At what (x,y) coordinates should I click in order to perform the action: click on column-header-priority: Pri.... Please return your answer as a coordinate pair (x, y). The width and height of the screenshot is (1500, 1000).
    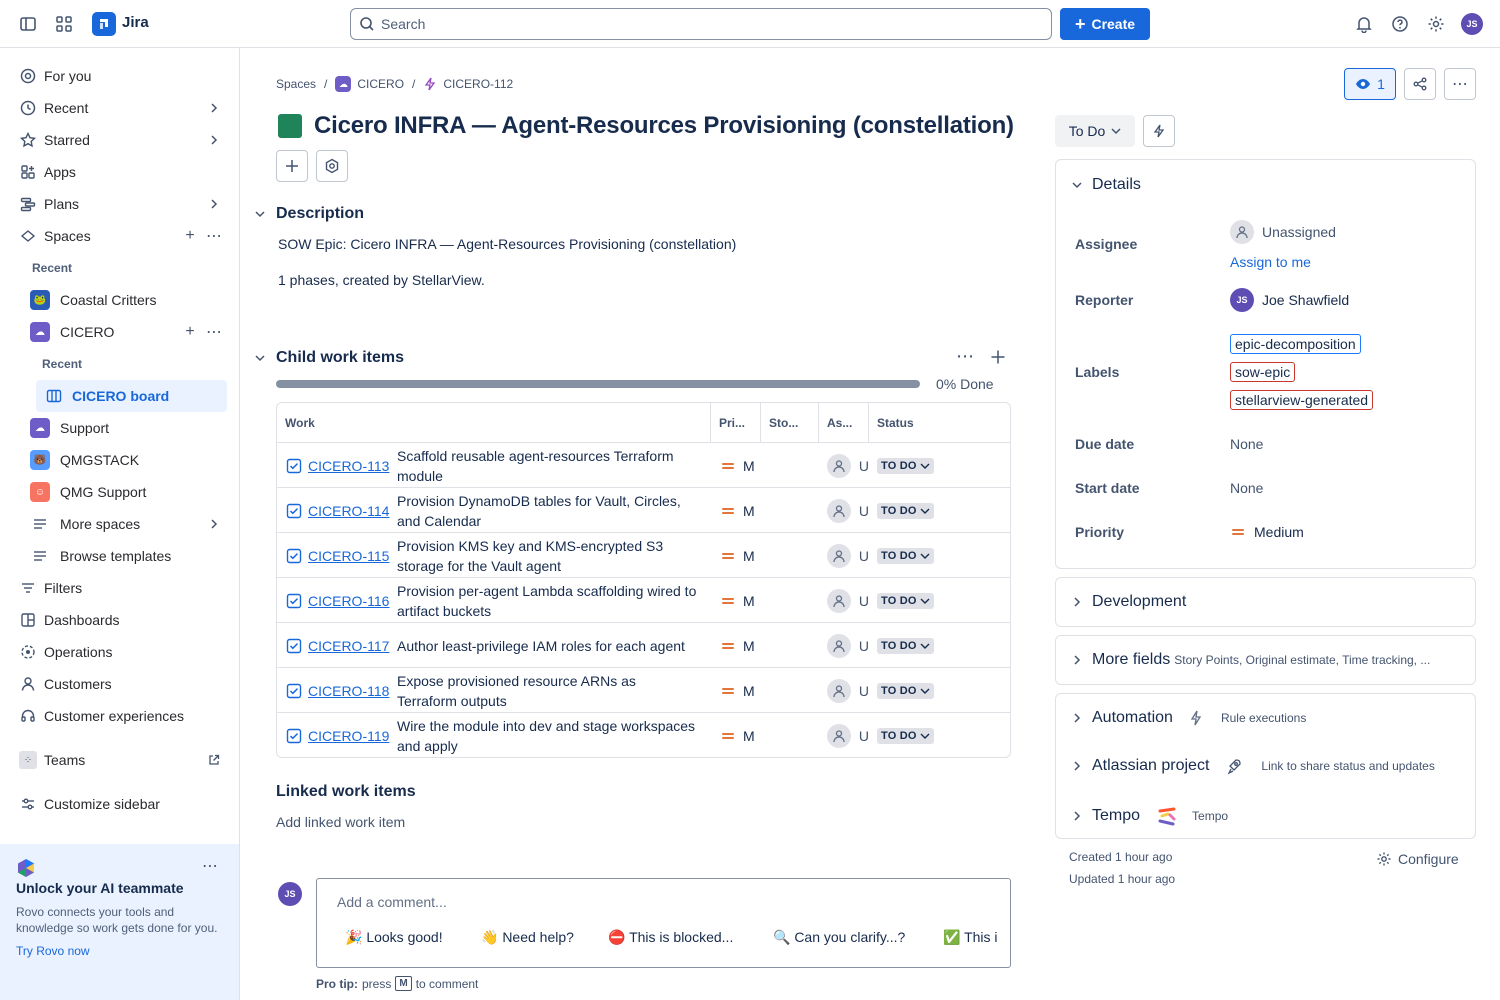
    Looking at the image, I should click on (736, 423).